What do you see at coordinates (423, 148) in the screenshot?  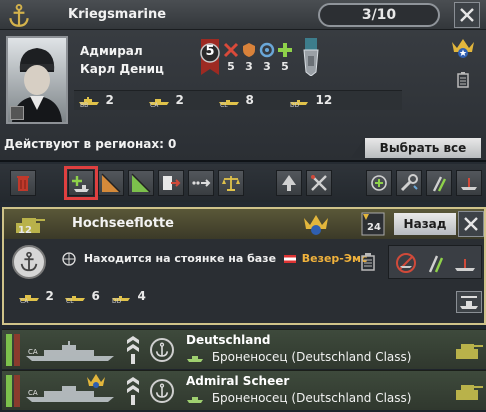 I see `select-all-button: Выбрать все` at bounding box center [423, 148].